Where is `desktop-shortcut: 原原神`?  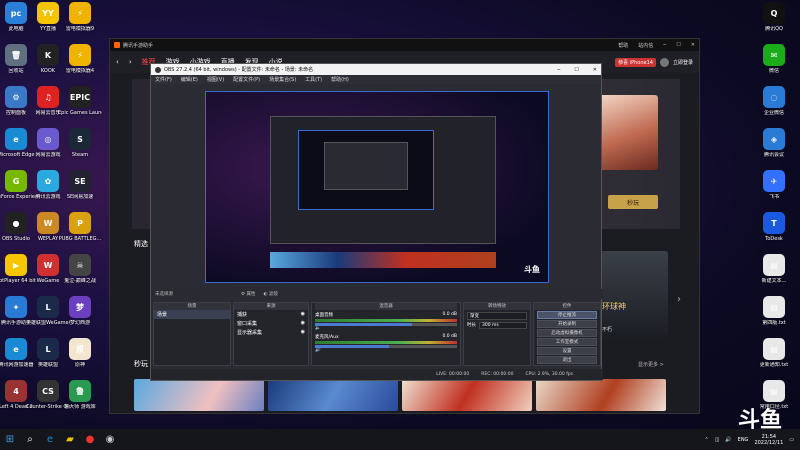 desktop-shortcut: 原原神 is located at coordinates (80, 358).